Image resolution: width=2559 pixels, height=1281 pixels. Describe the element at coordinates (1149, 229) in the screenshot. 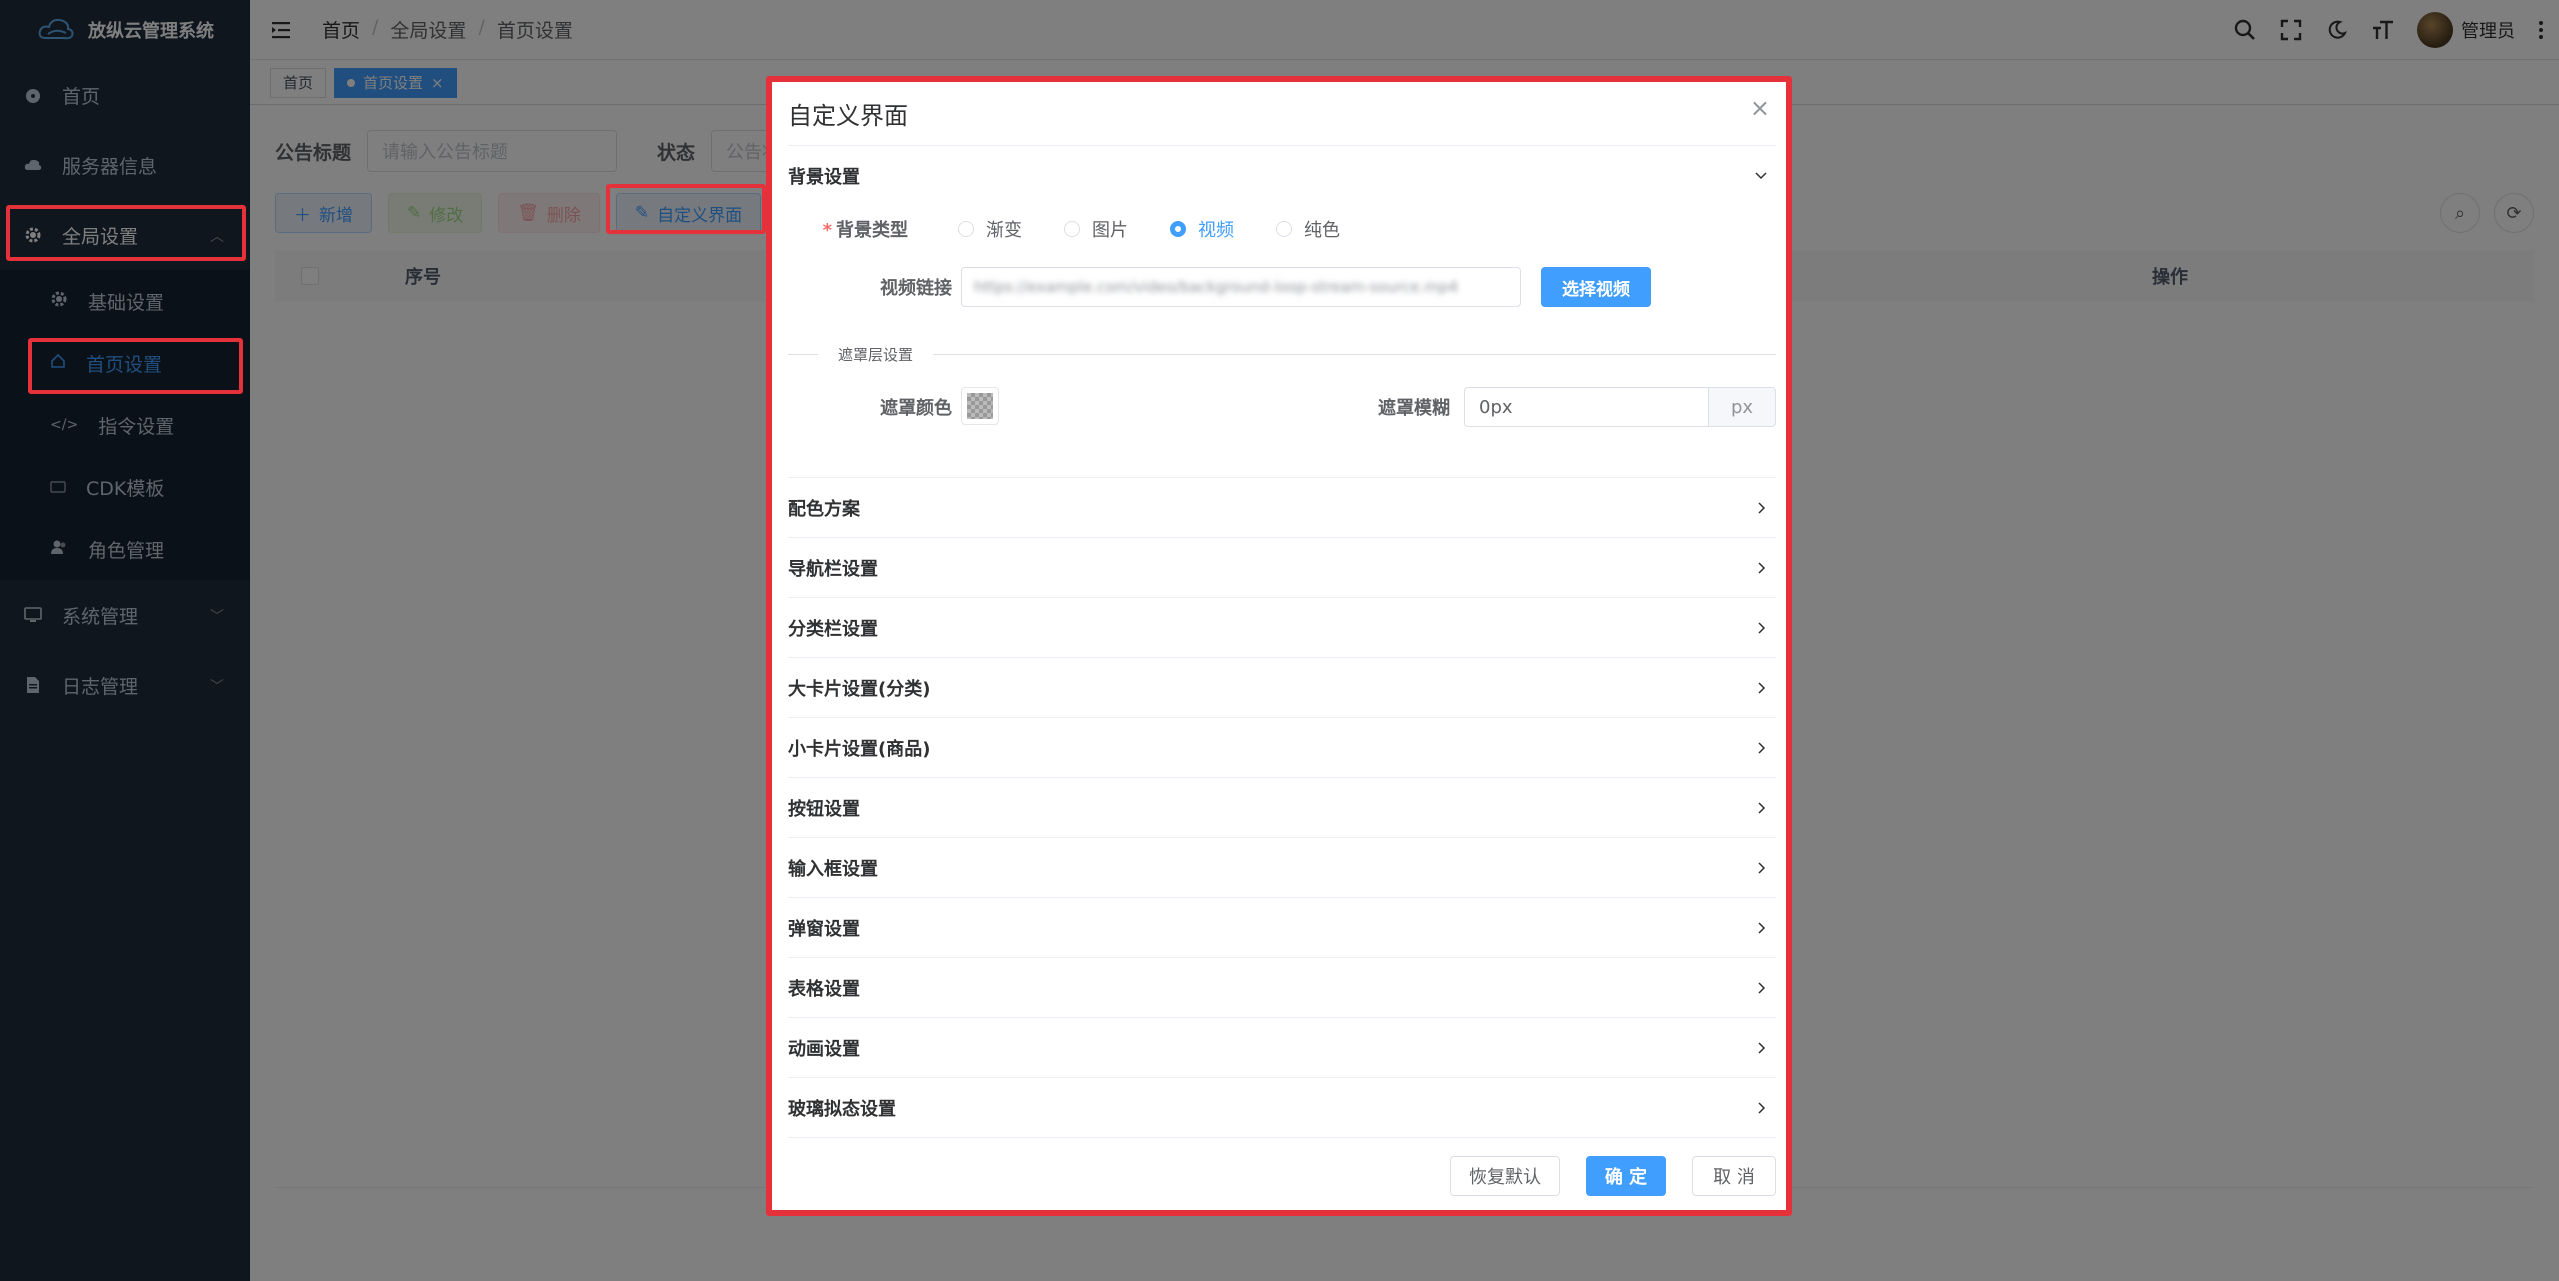

I see `bg-type-radio-group: 渐变 图片 视频 纯色` at that location.